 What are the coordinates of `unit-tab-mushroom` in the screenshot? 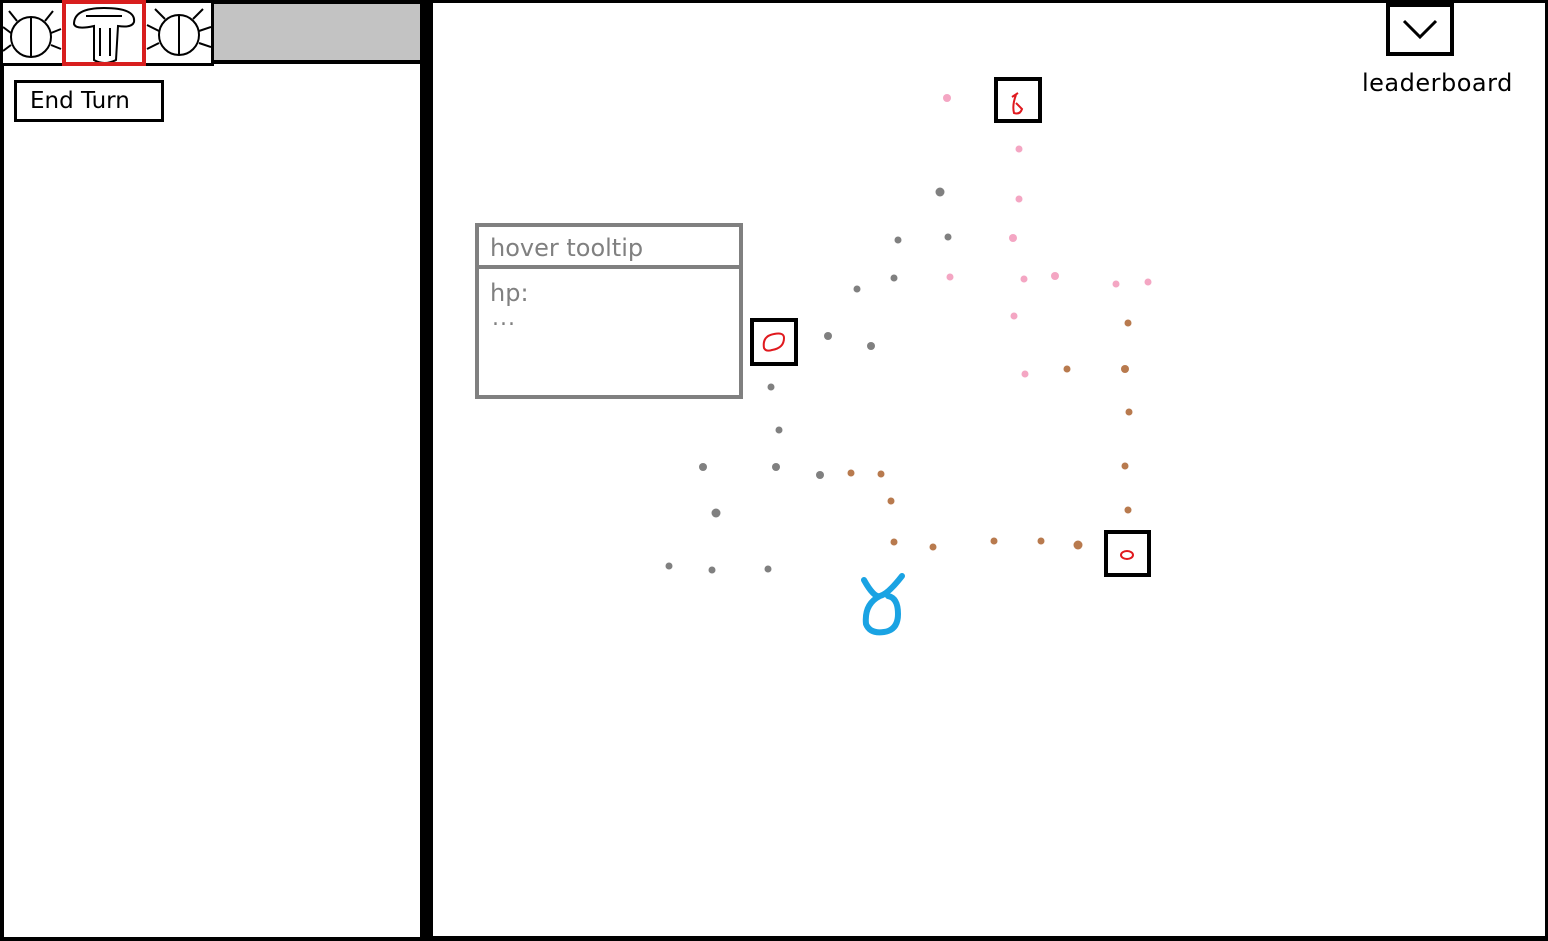 It's located at (104, 33).